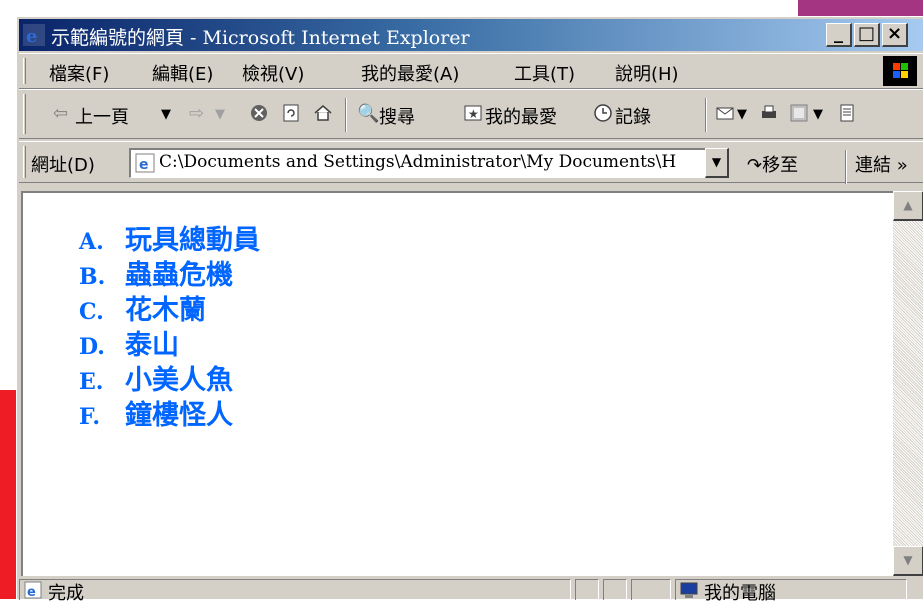 The image size is (923, 605). Describe the element at coordinates (471, 71) in the screenshot. I see `menu-bar: 檔案(F) 編輯(E) 檢視(V) 我的最愛(A) 工具(T) 說明(H)` at that location.